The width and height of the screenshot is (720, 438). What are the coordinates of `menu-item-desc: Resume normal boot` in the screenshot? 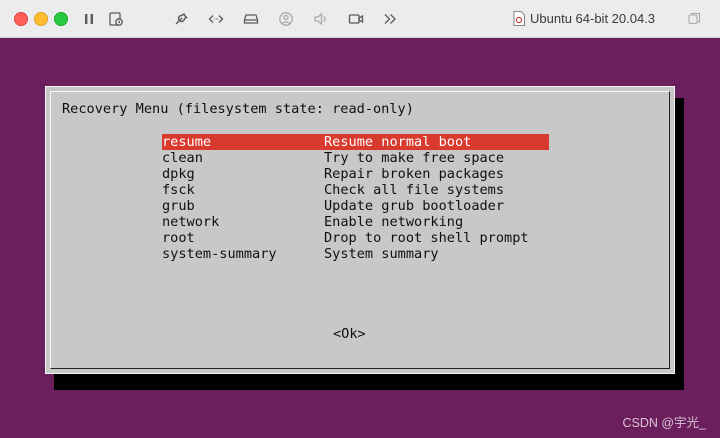 It's located at (398, 142).